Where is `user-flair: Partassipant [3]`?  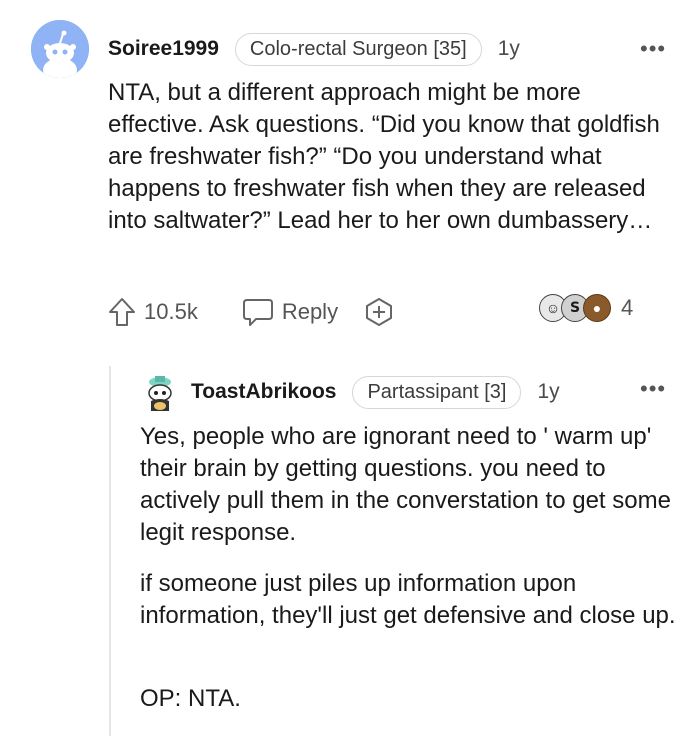
user-flair: Partassipant [3] is located at coordinates (437, 392).